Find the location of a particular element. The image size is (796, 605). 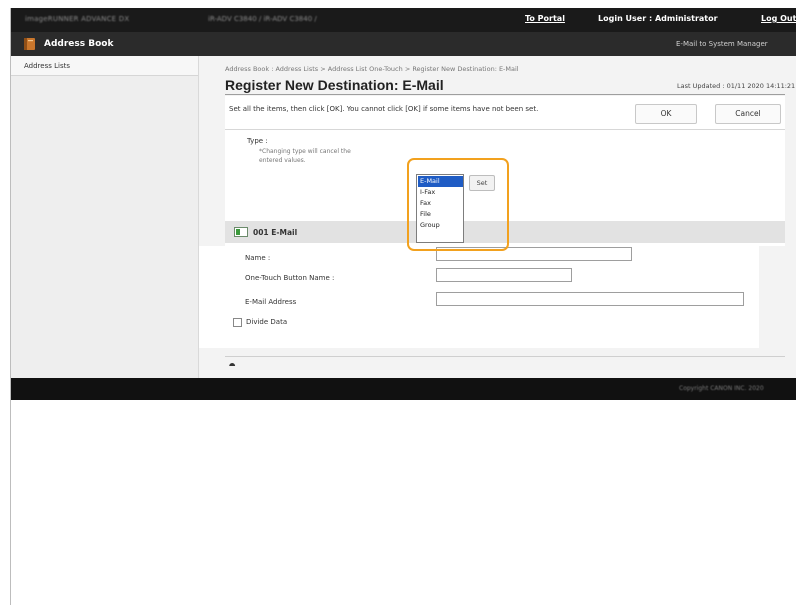

address-book-icon is located at coordinates (29, 44).